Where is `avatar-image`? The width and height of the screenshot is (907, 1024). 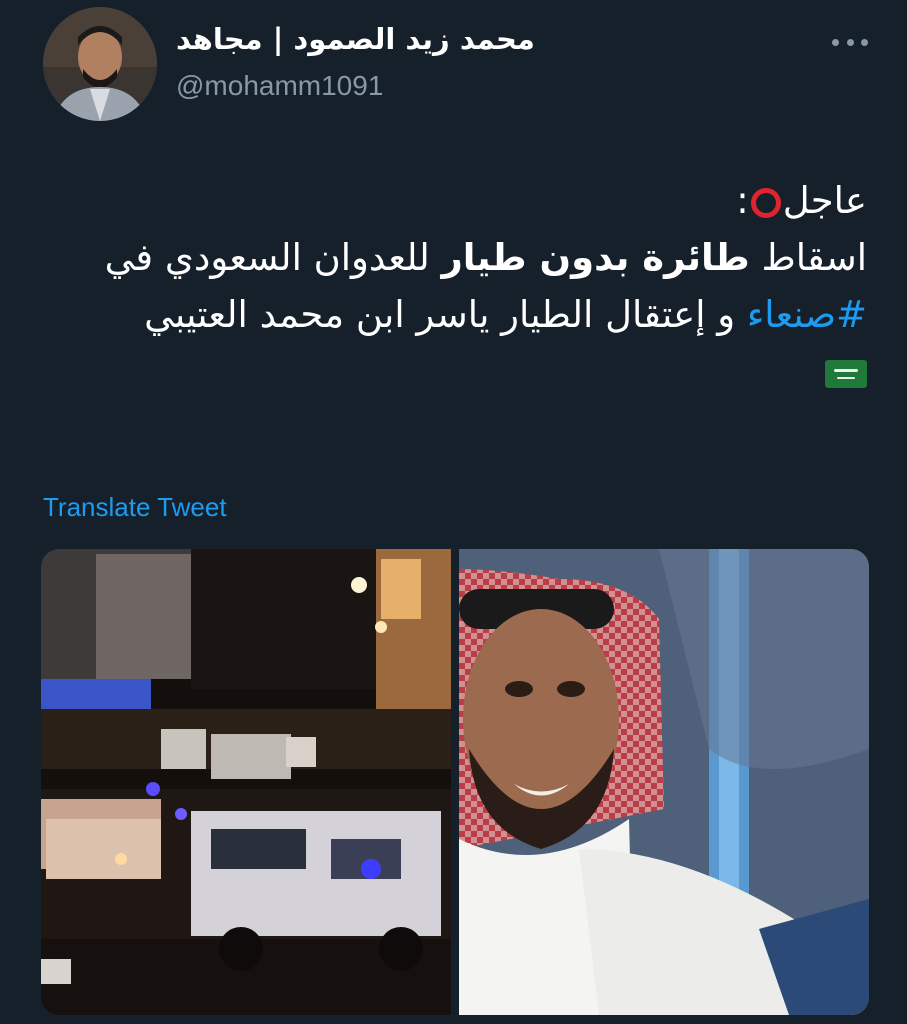
avatar-image is located at coordinates (100, 64).